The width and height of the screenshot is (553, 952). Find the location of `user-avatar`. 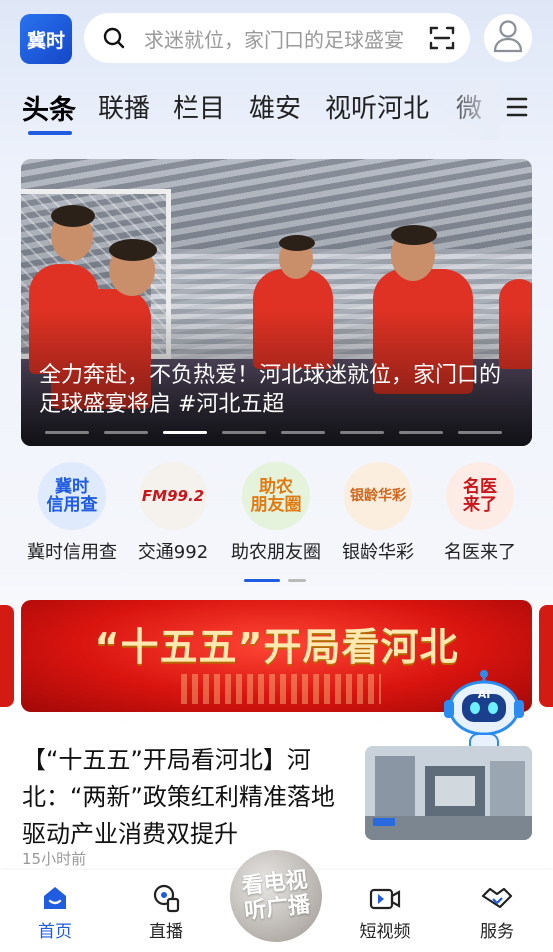

user-avatar is located at coordinates (508, 38).